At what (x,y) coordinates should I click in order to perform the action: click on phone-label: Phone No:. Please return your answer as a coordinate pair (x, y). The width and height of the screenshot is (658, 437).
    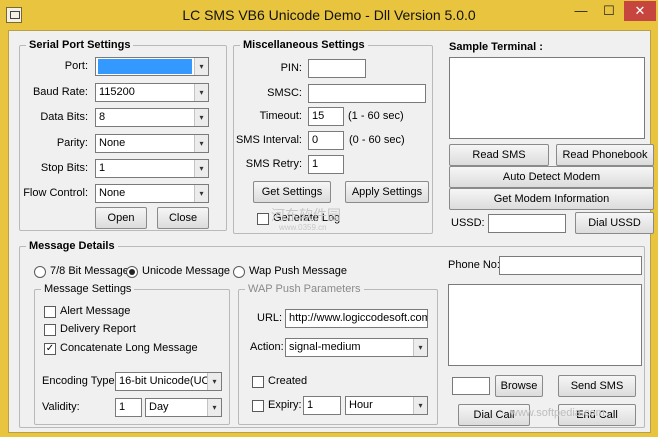
    Looking at the image, I should click on (474, 265).